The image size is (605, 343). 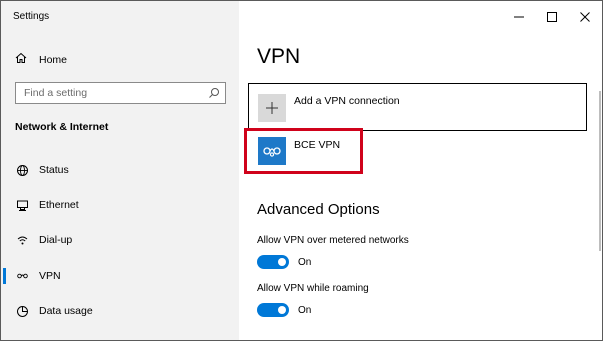 What do you see at coordinates (22, 311) in the screenshot?
I see `data-usage-icon` at bounding box center [22, 311].